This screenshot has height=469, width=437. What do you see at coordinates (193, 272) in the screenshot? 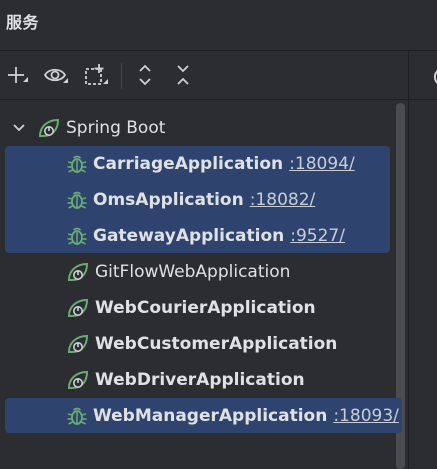
I see `service-name: GitFlowWebApplication` at bounding box center [193, 272].